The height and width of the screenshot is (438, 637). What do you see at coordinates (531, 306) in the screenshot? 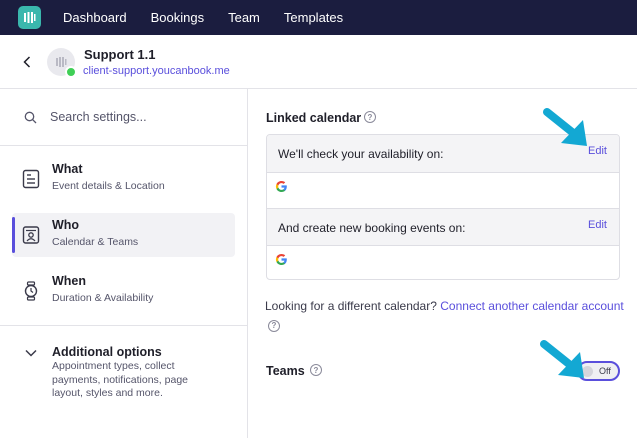
I see `connect-calendar-link: Connect another calendar account` at bounding box center [531, 306].